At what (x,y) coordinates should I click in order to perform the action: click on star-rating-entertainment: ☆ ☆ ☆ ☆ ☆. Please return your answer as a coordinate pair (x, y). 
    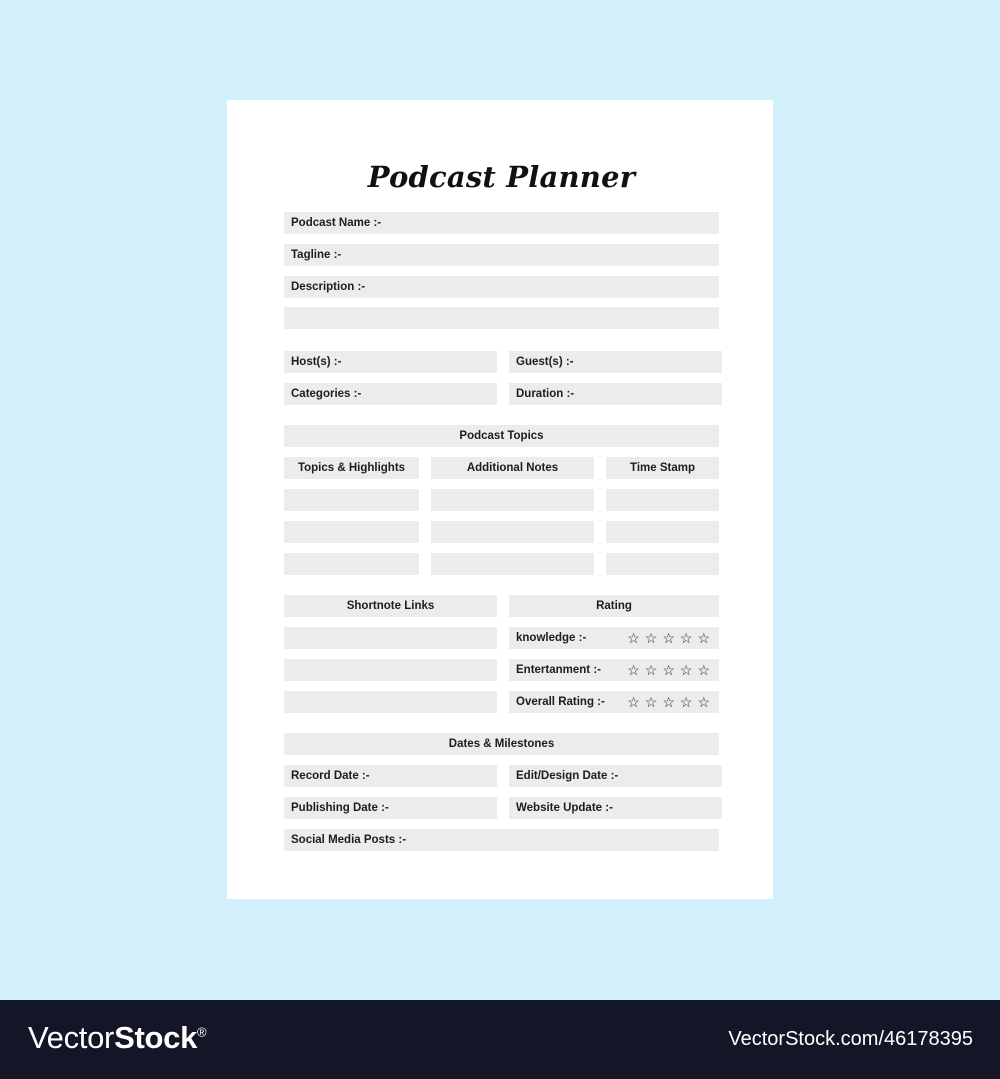
    Looking at the image, I should click on (669, 670).